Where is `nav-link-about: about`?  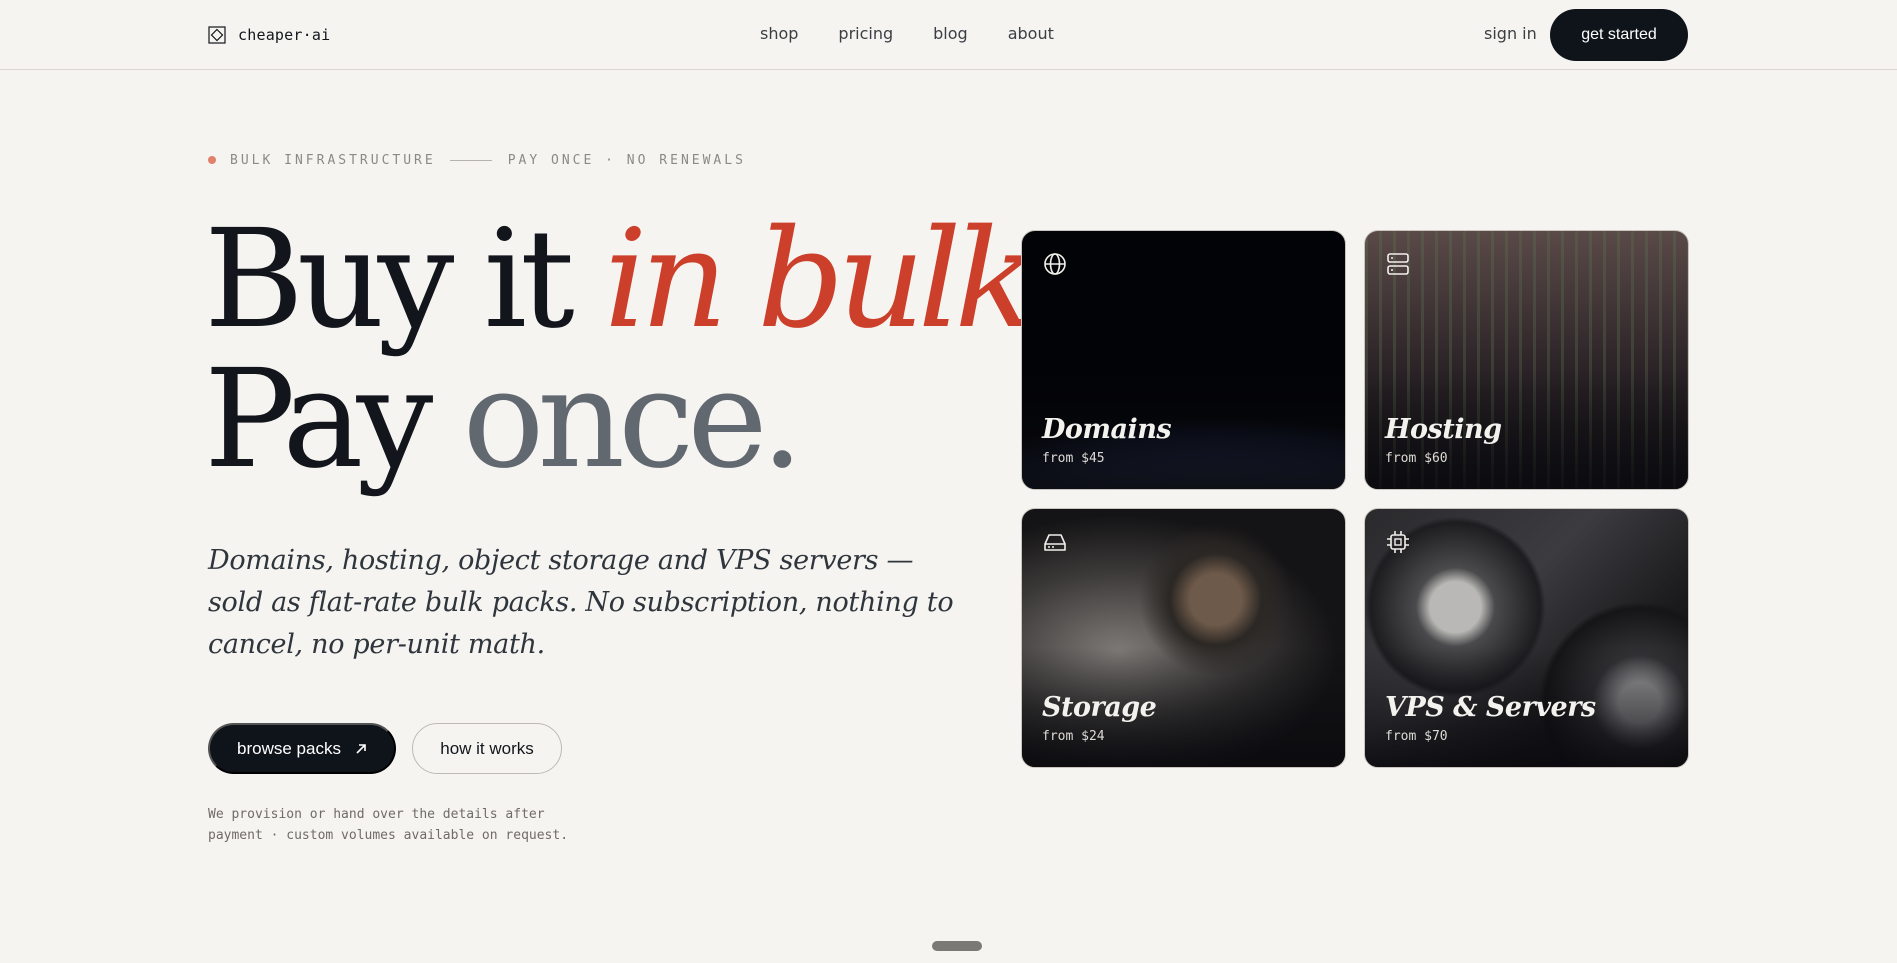
nav-link-about: about is located at coordinates (1031, 33).